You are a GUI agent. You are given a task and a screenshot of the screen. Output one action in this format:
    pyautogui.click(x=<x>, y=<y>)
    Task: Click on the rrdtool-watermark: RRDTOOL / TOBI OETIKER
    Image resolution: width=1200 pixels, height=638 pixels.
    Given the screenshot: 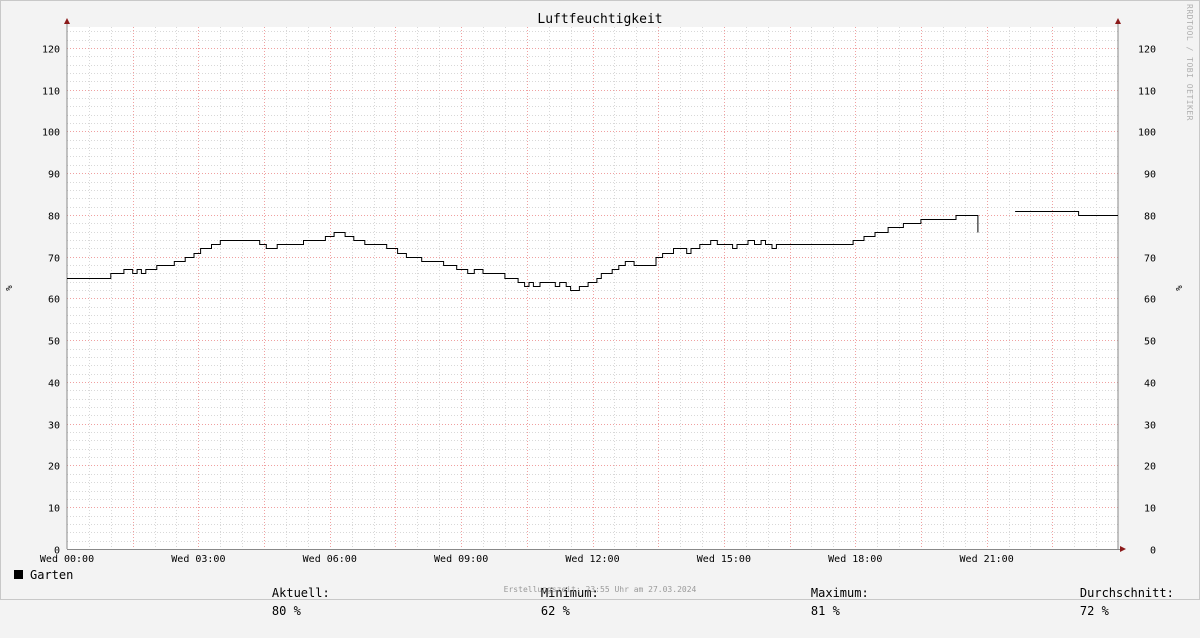 What is the action you would take?
    pyautogui.click(x=1189, y=62)
    